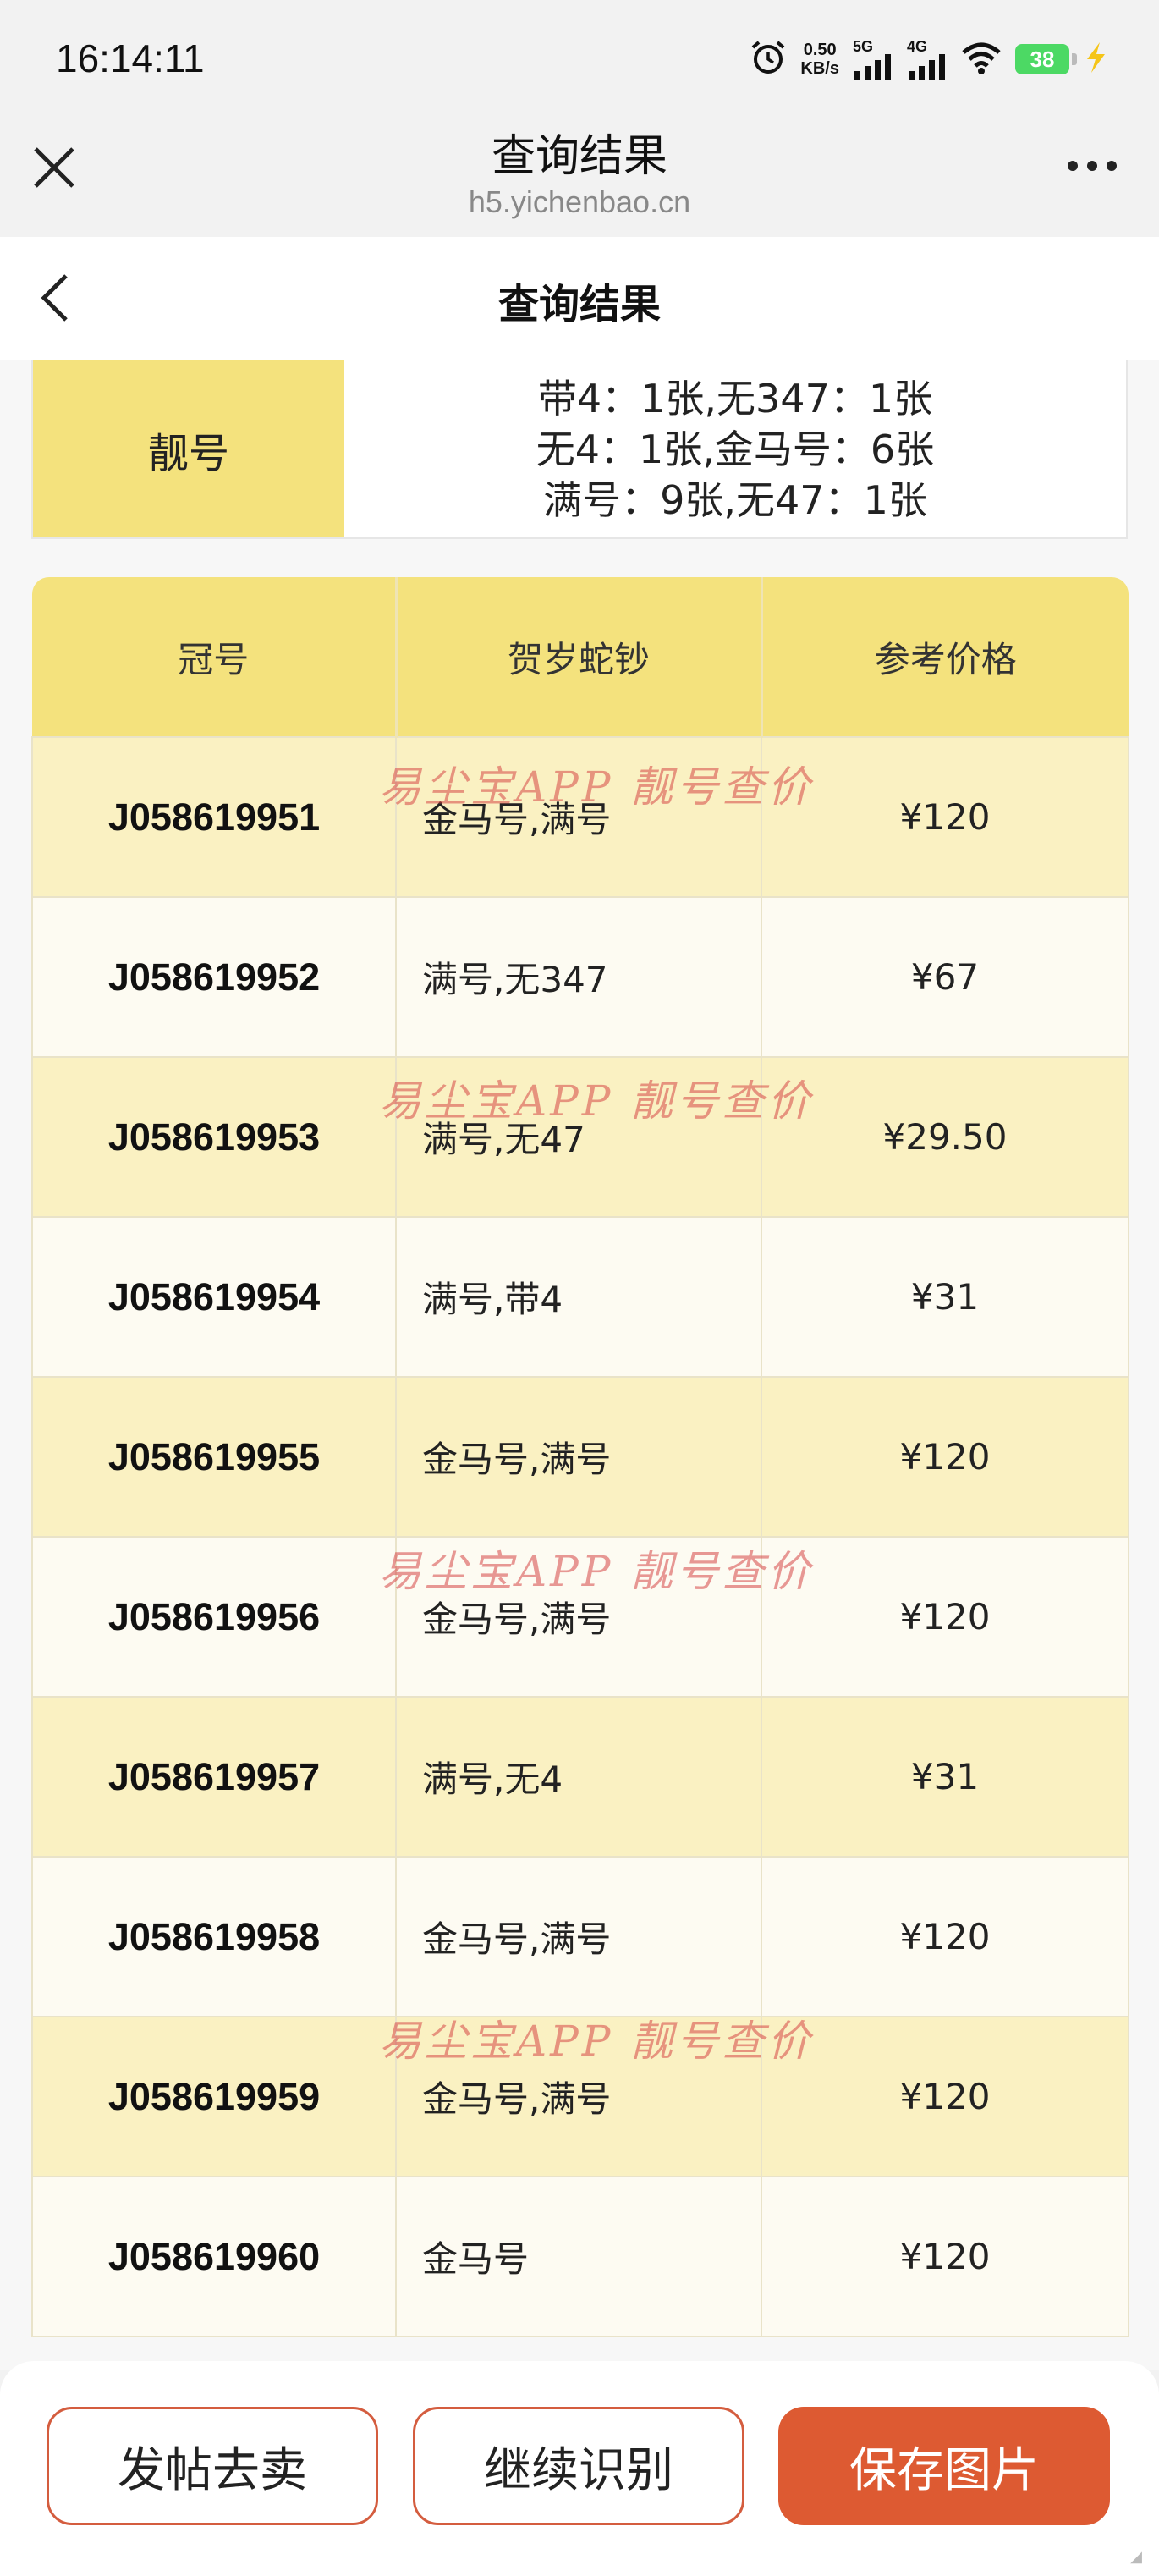 This screenshot has height=2576, width=1159. Describe the element at coordinates (981, 59) in the screenshot. I see `wifi-icon` at that location.